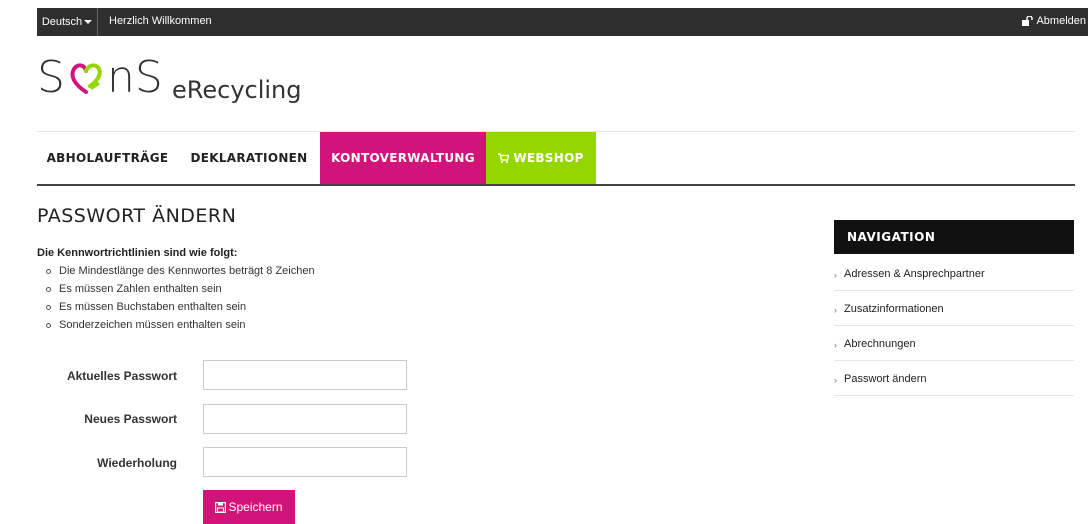  I want to click on logo-letter-s: S, so click(51, 77).